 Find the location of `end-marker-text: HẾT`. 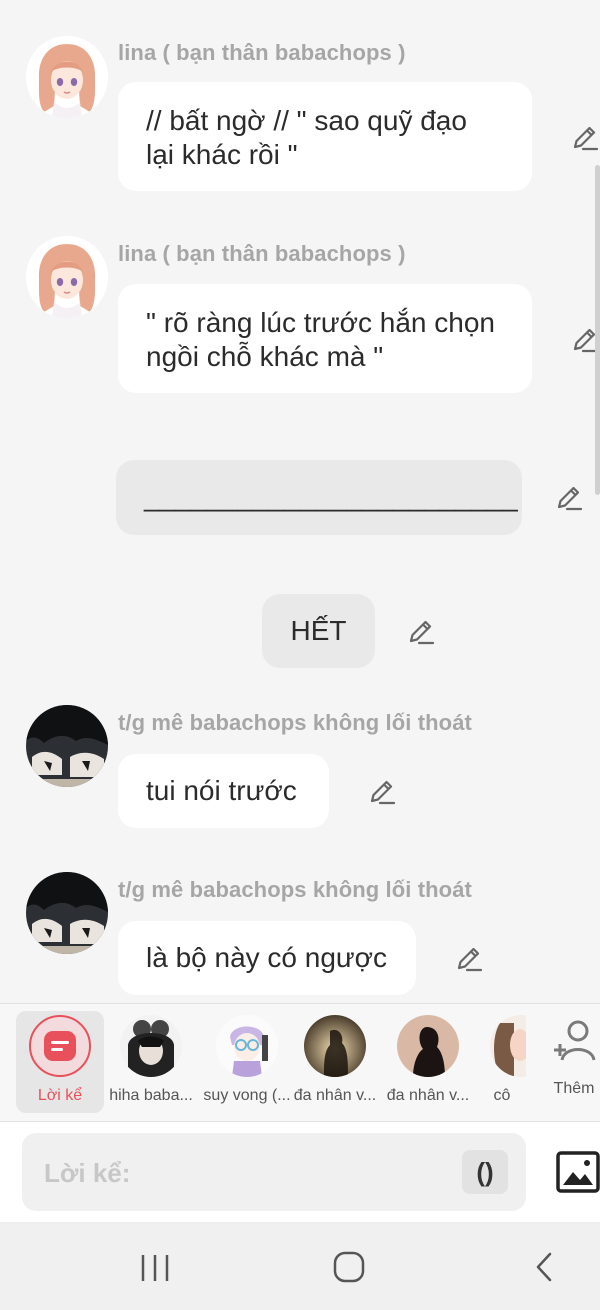

end-marker-text: HẾT is located at coordinates (318, 630).